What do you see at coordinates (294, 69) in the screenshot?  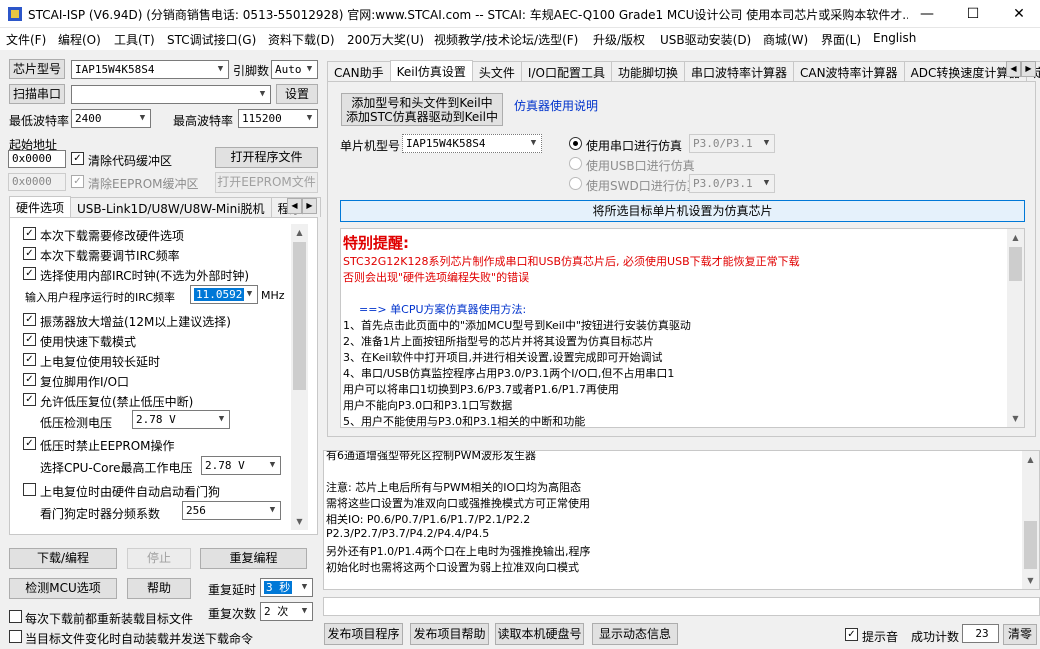 I see `pin-count-select: Auto ▼` at bounding box center [294, 69].